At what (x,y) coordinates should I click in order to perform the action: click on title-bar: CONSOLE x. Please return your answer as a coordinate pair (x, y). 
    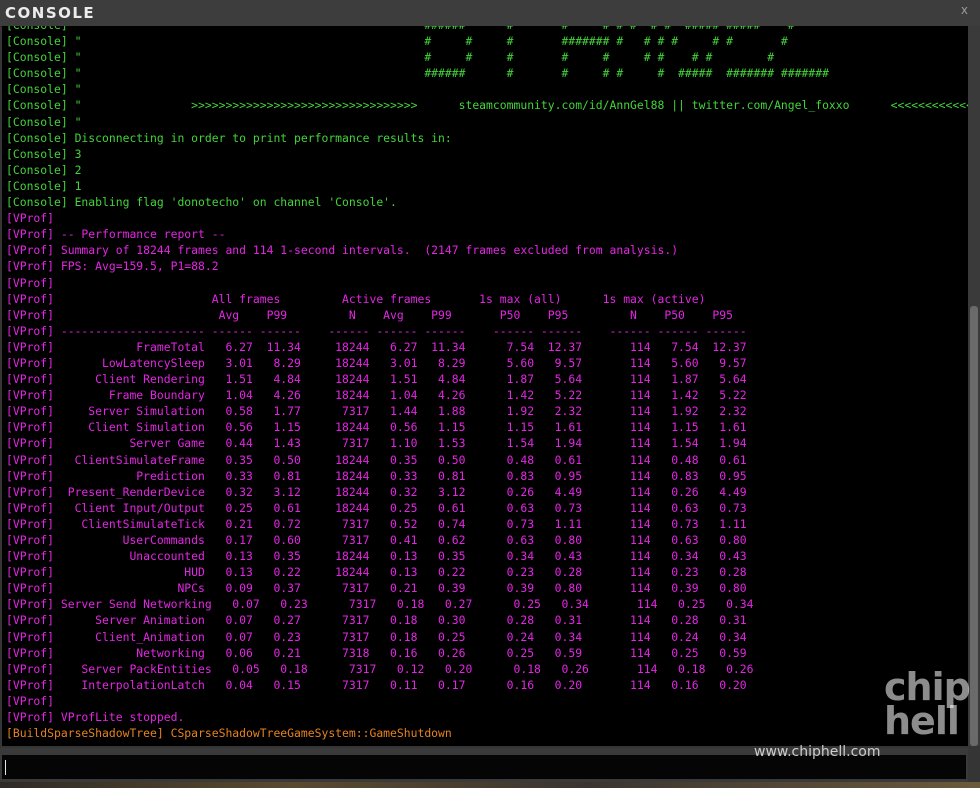
    Looking at the image, I should click on (490, 13).